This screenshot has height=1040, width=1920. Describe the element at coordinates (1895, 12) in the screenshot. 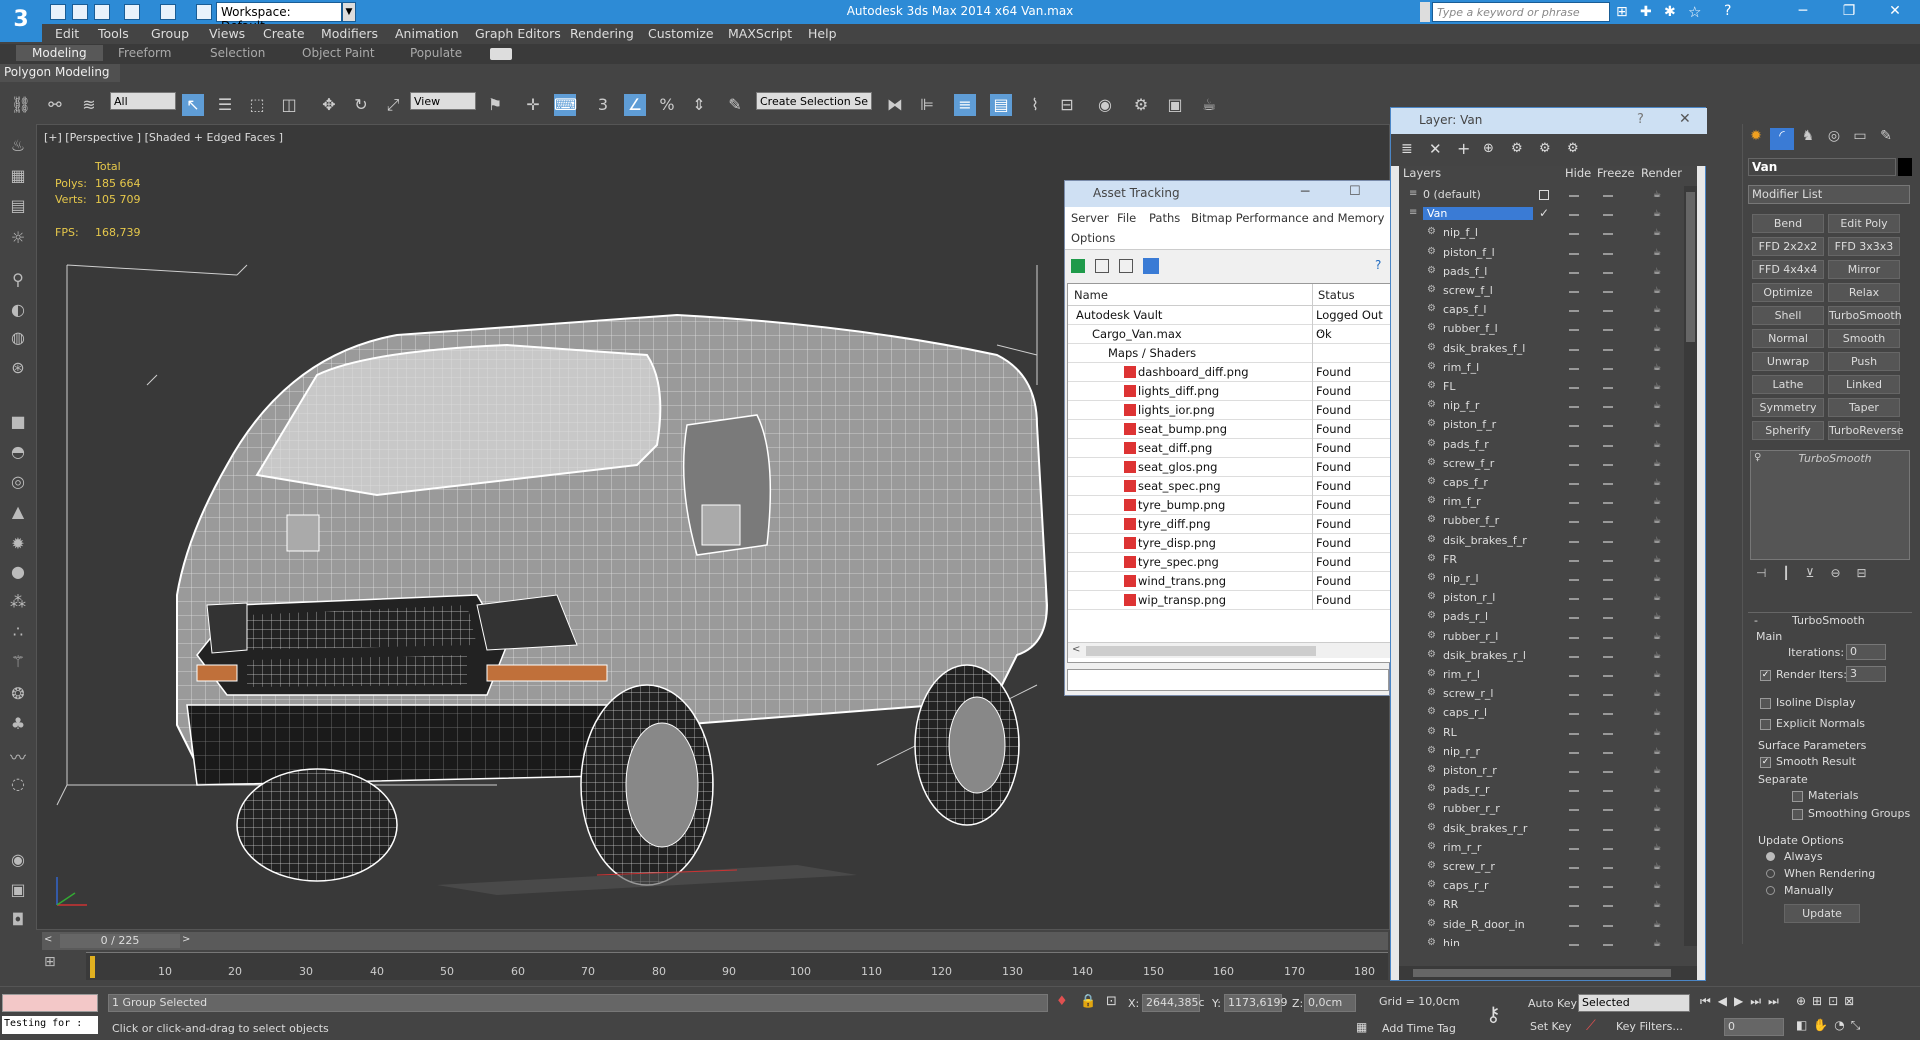

I see `close-button: ✕` at that location.